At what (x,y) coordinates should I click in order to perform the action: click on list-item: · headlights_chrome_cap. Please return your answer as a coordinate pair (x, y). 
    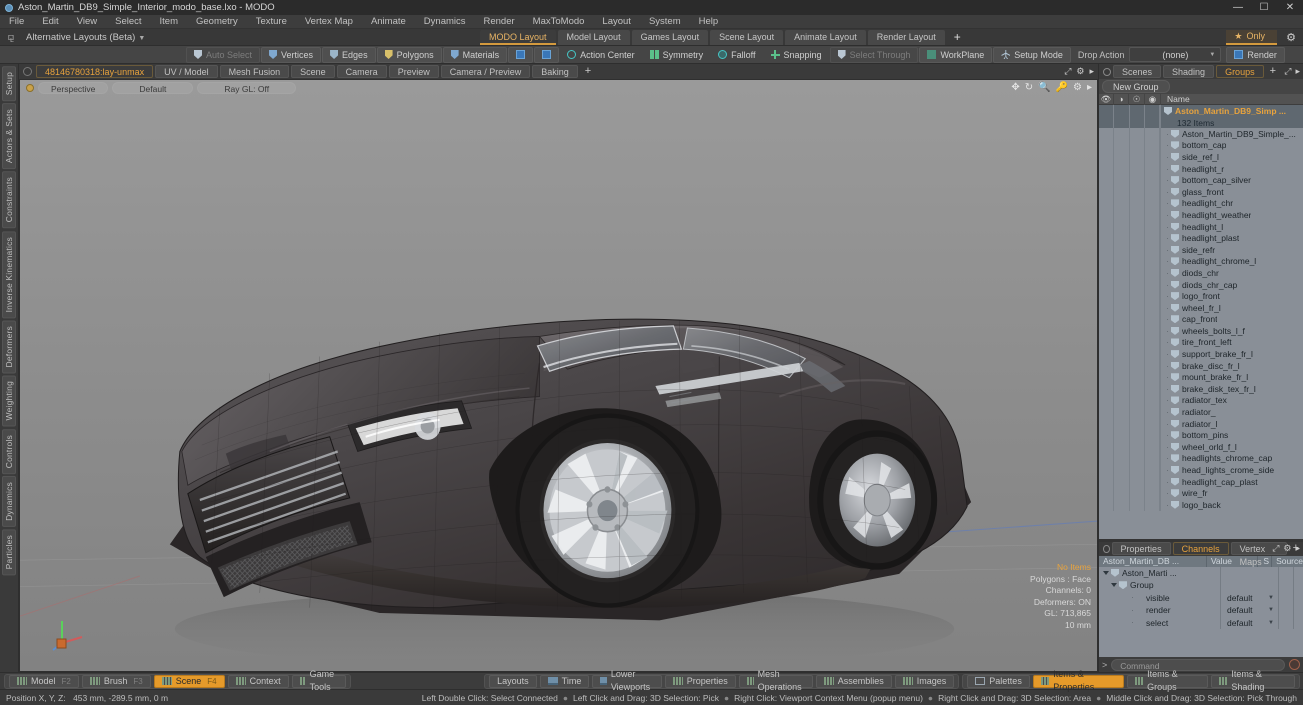
    Looking at the image, I should click on (1201, 458).